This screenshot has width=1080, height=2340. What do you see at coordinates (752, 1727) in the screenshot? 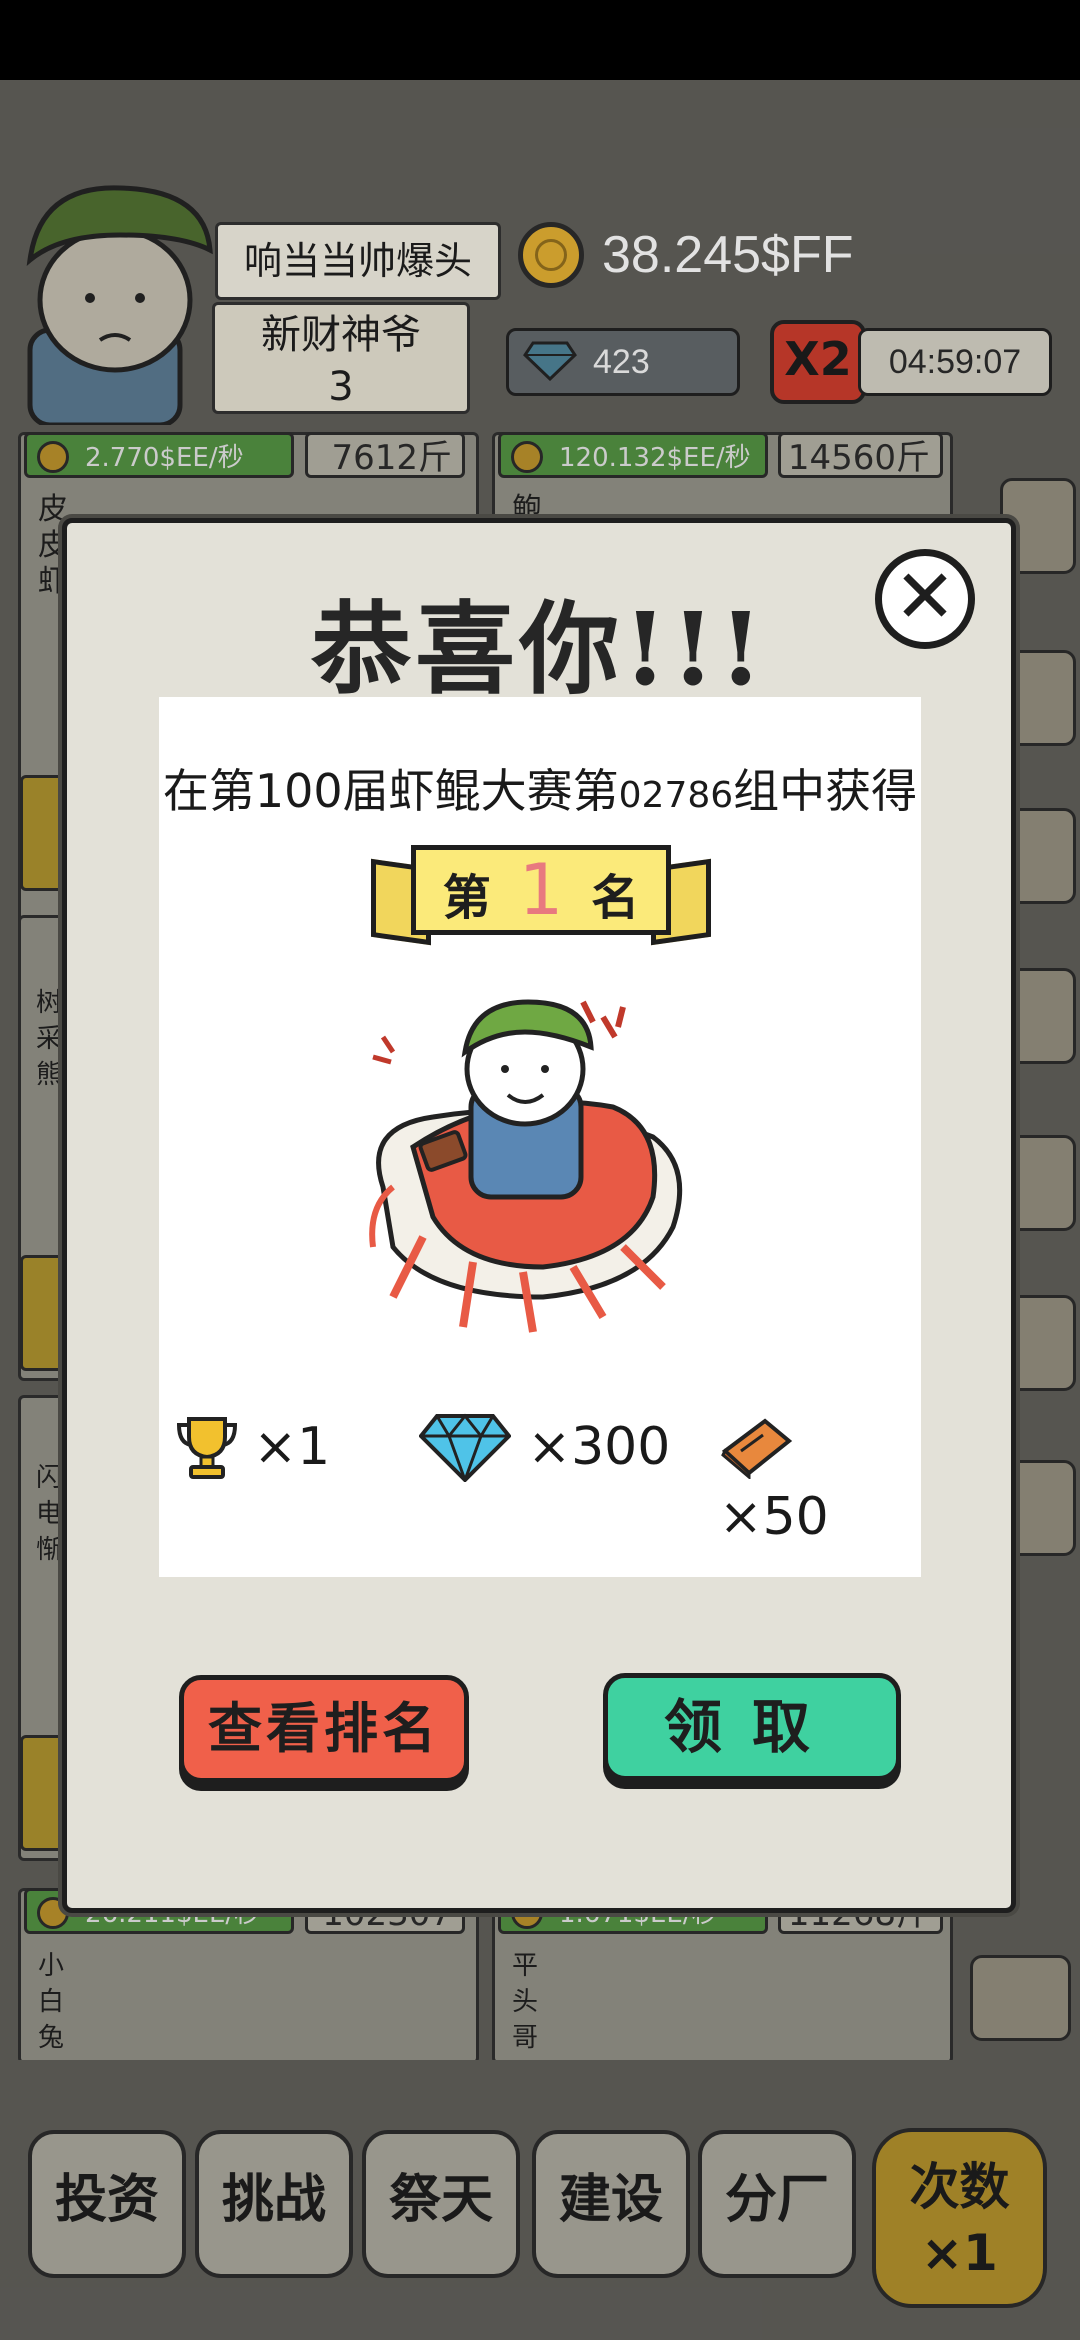
I see `claim-button: 领取` at bounding box center [752, 1727].